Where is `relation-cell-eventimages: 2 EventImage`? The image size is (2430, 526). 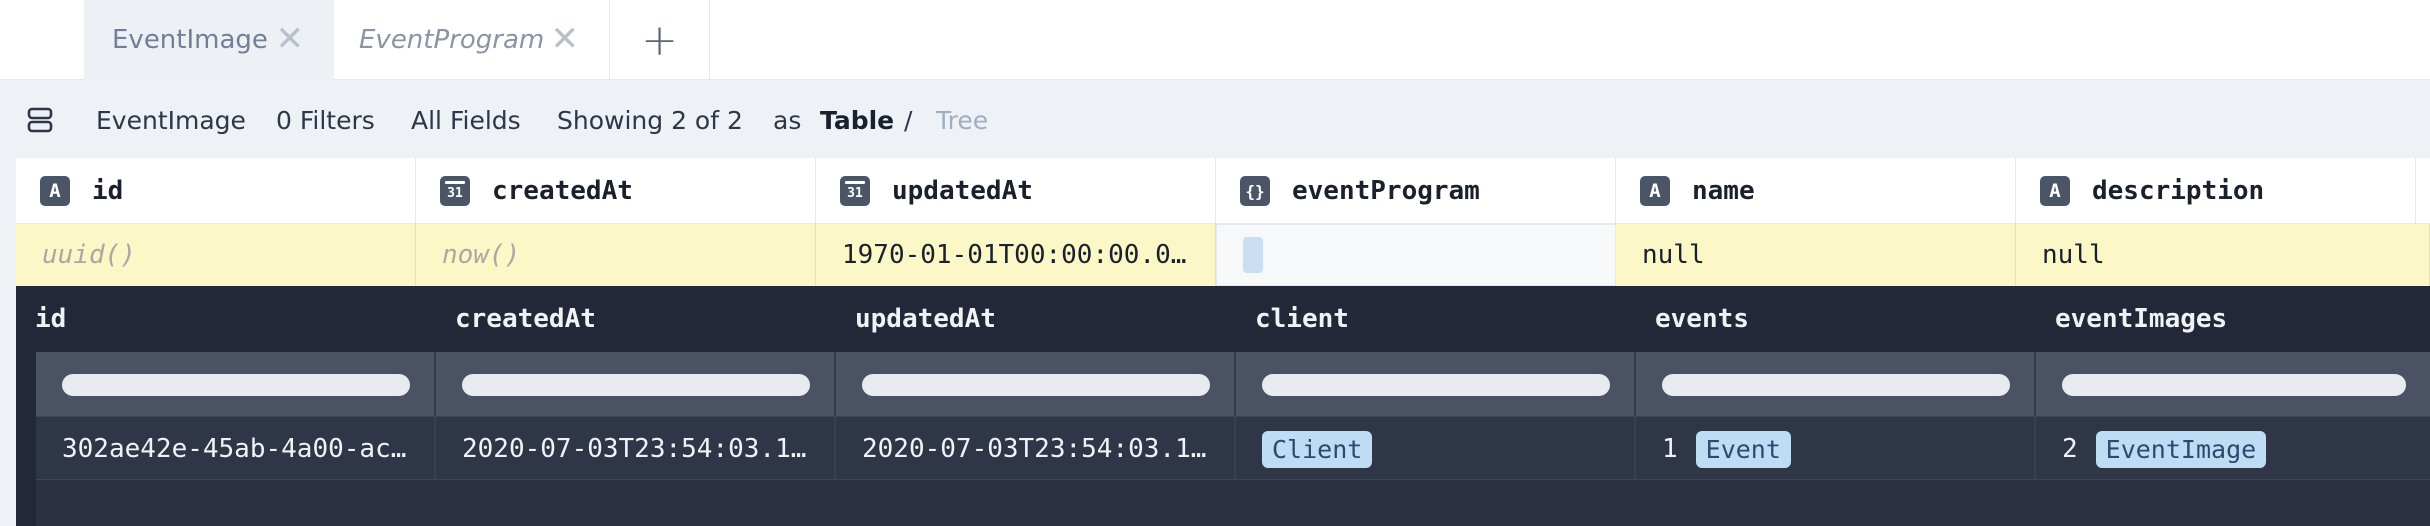
relation-cell-eventimages: 2 EventImage is located at coordinates (2233, 449).